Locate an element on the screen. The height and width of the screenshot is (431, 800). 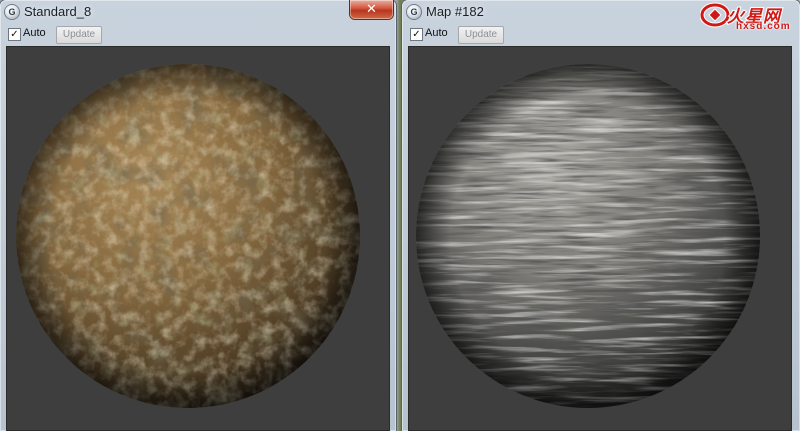
watermark-url: hxsd.com is located at coordinates (763, 26).